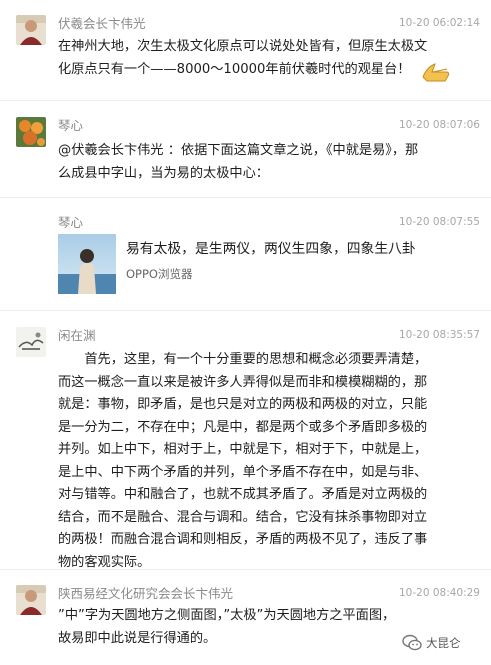 The image size is (491, 665). Describe the element at coordinates (271, 249) in the screenshot. I see `article-title: 易有太极，是生两仪，两仪生四象，四象生八卦` at that location.